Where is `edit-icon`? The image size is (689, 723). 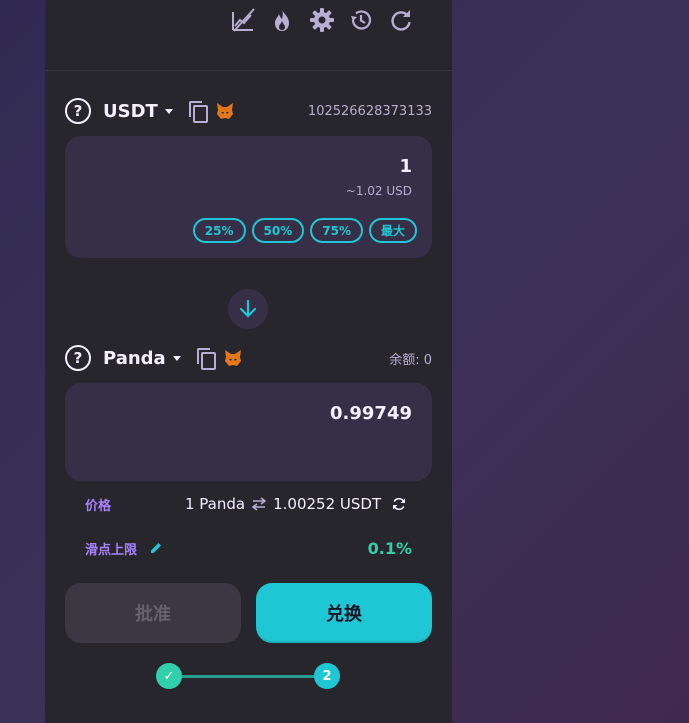 edit-icon is located at coordinates (156, 548).